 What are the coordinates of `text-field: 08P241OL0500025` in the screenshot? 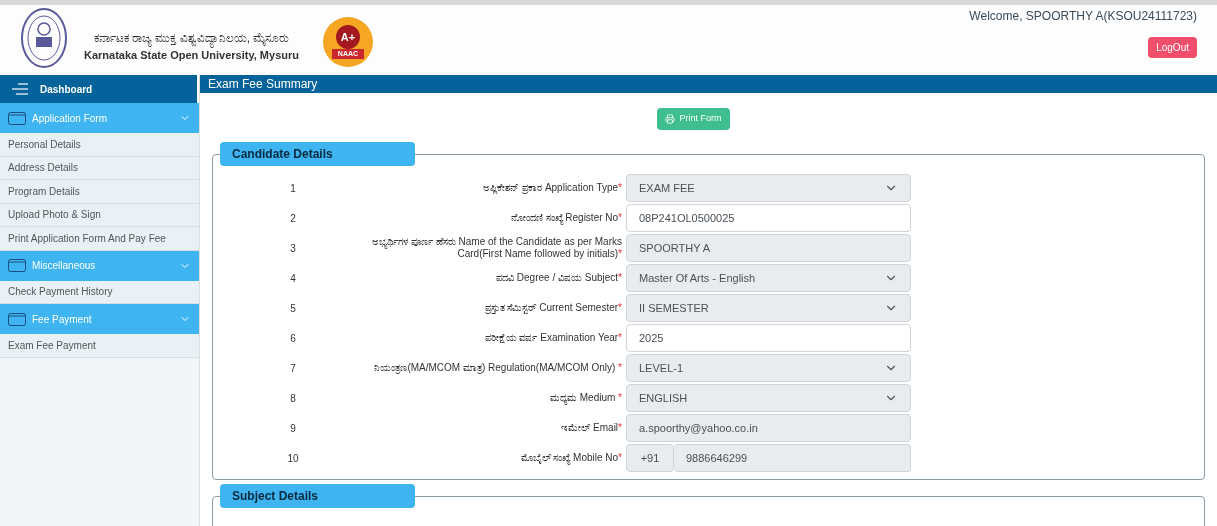 It's located at (768, 218).